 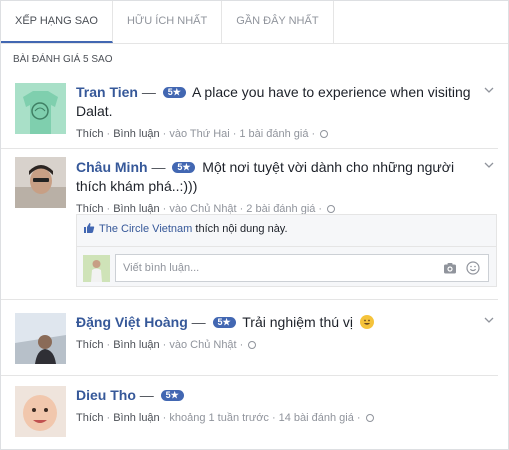 What do you see at coordinates (219, 418) in the screenshot?
I see `timestamp: khoảng 1 tuần trước` at bounding box center [219, 418].